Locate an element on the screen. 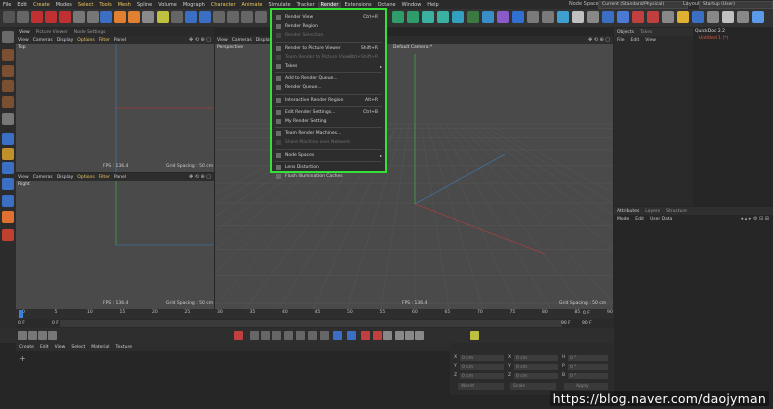 The height and width of the screenshot is (409, 773). vp-right-cameras: Cameras is located at coordinates (43, 177).